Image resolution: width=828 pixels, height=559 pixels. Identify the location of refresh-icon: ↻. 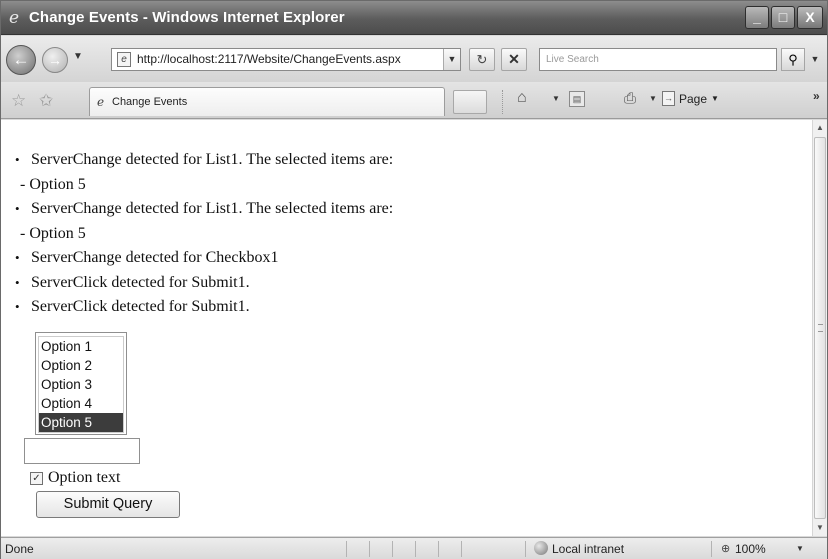
(482, 59).